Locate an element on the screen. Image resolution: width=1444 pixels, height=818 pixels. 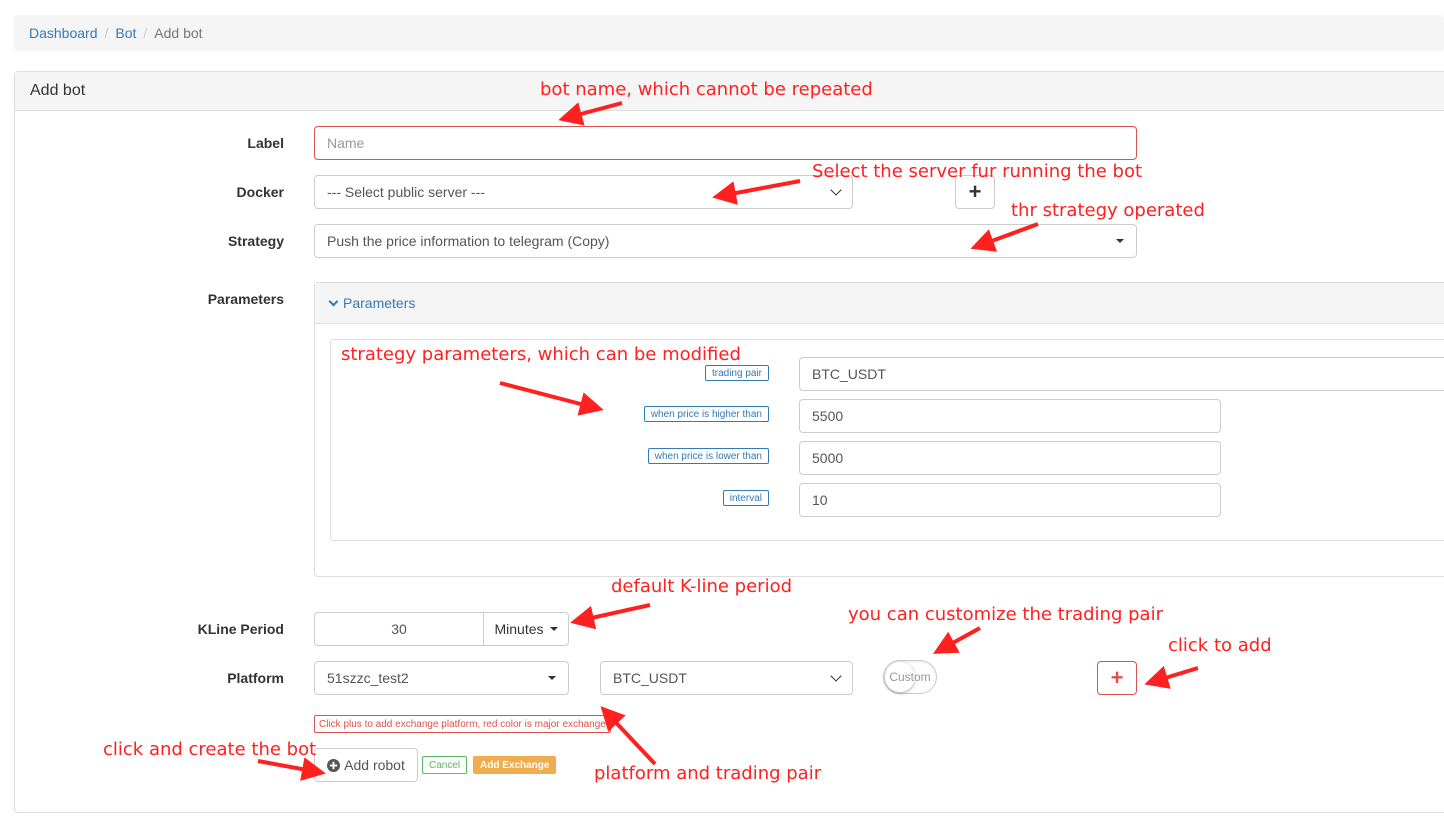
bot-name-placeholder: Name is located at coordinates (346, 143).